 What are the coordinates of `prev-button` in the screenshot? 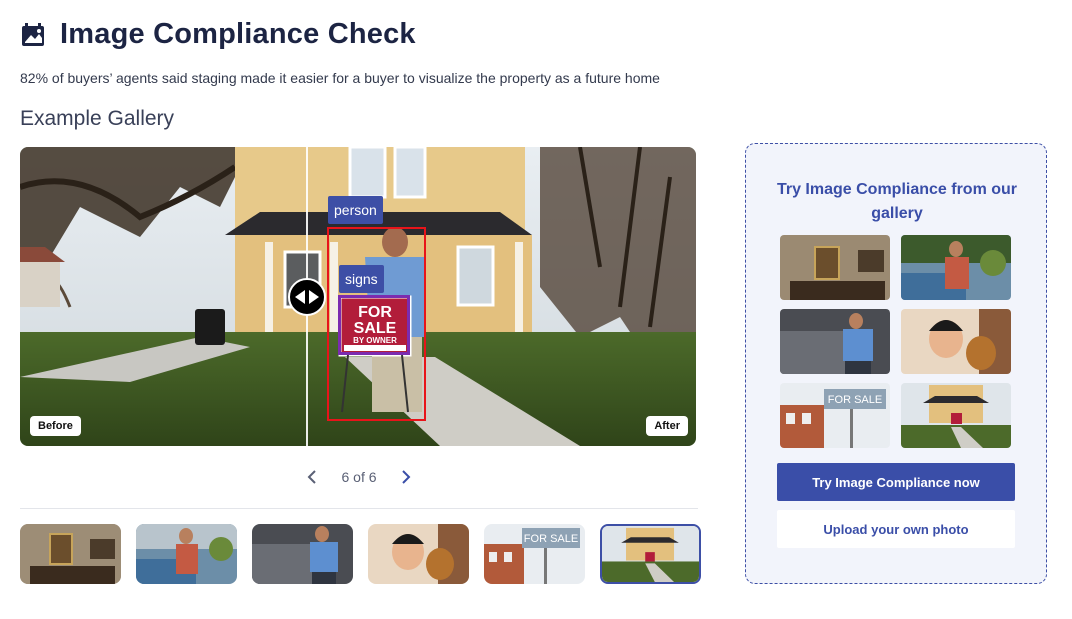 It's located at (312, 477).